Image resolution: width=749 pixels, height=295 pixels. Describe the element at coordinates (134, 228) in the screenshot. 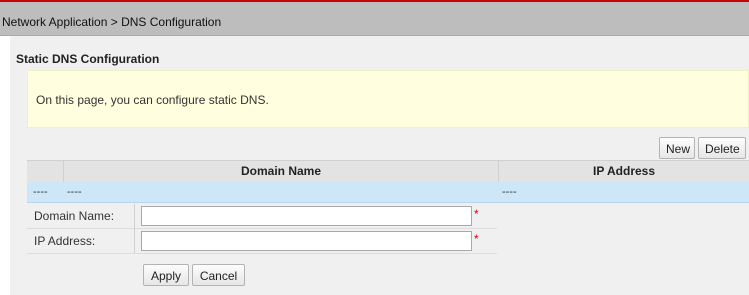

I see `form-column-divider` at that location.